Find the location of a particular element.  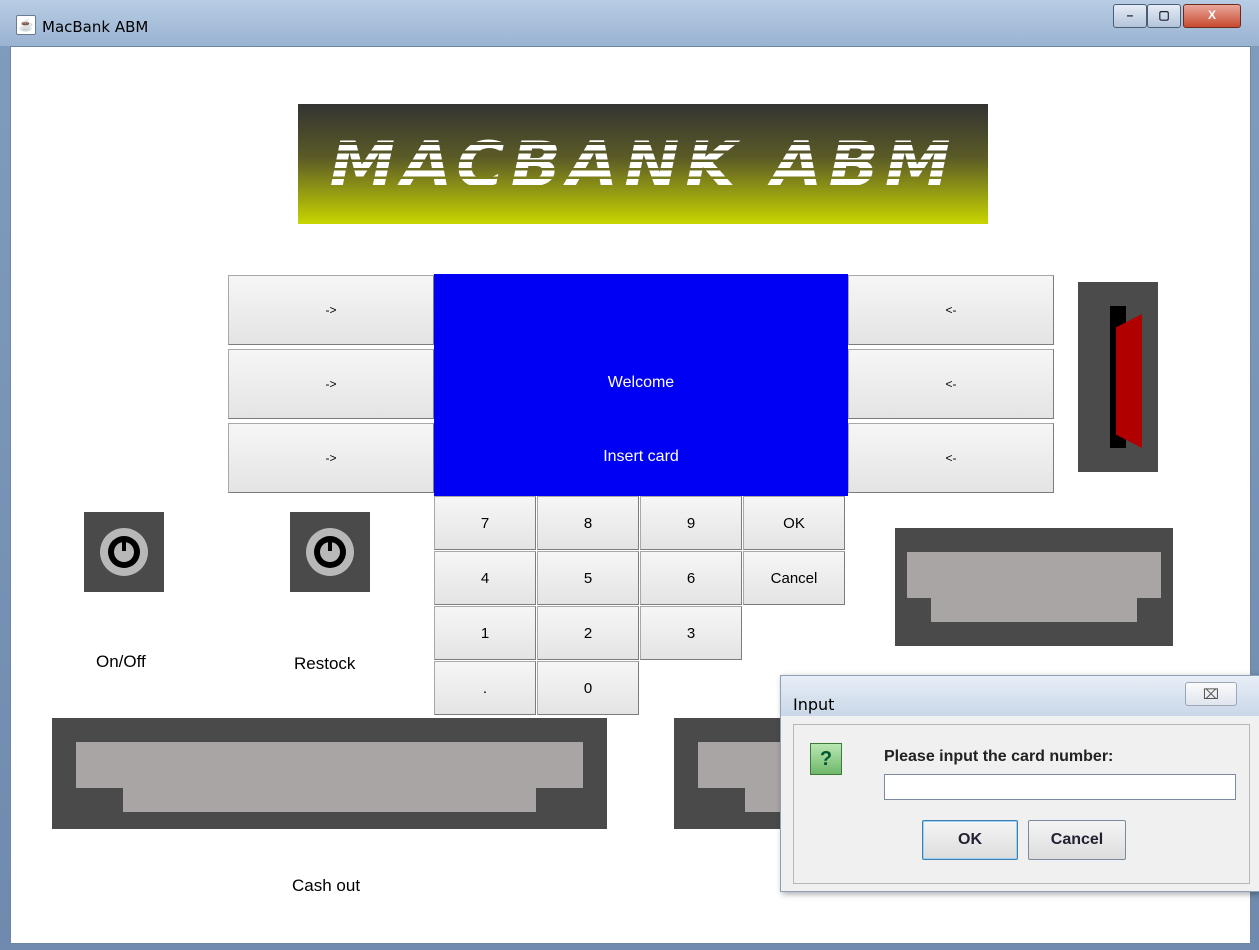

restock-knob-icon is located at coordinates (330, 552).